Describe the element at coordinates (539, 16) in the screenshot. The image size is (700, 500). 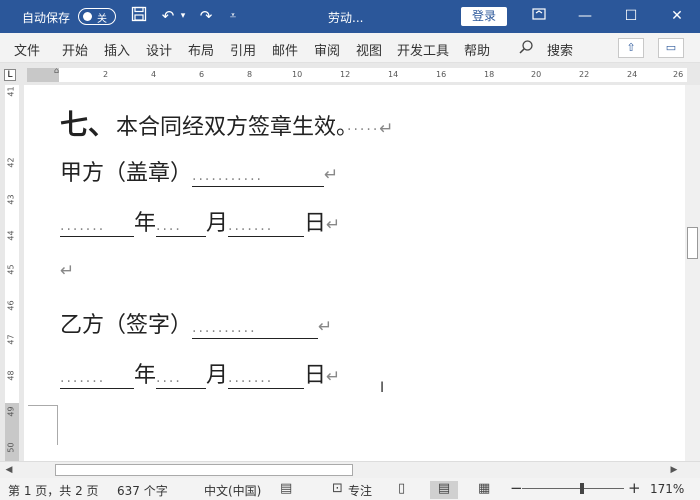
I see `ribbon-display-icon` at that location.